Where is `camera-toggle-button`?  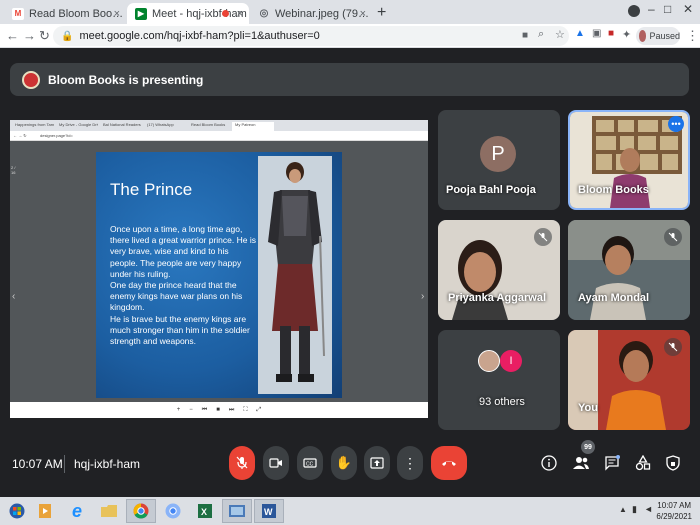 camera-toggle-button is located at coordinates (276, 463).